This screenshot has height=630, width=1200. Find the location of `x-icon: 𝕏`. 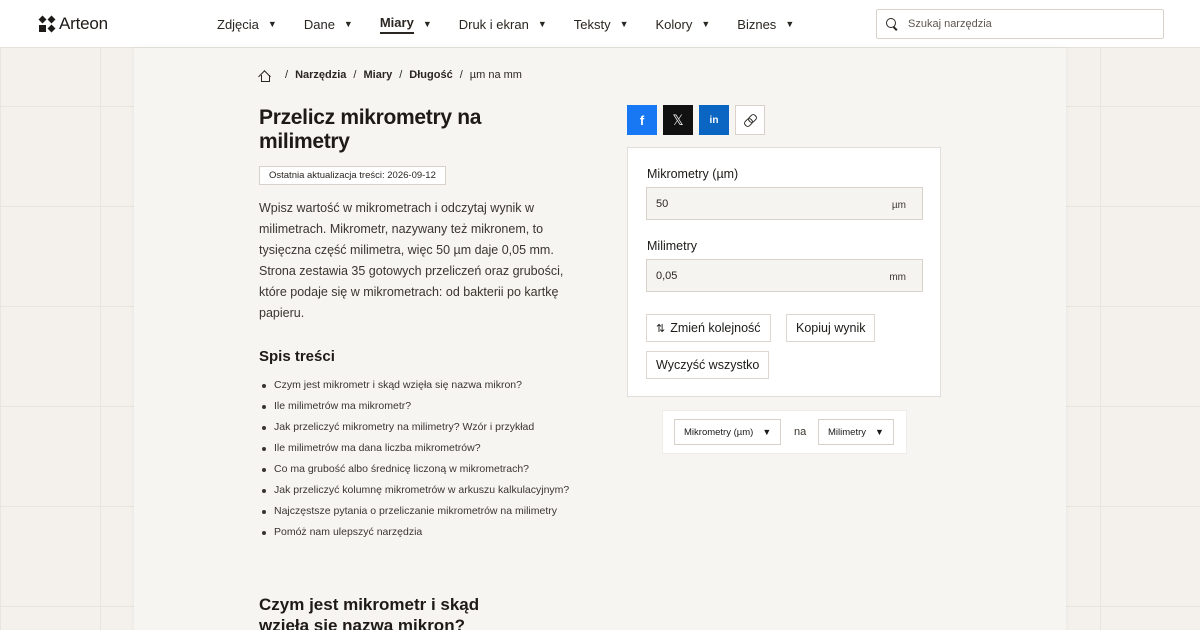

x-icon: 𝕏 is located at coordinates (678, 119).